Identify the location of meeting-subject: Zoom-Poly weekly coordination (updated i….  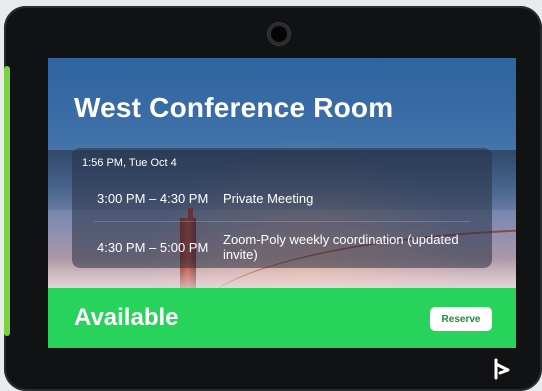
(341, 247).